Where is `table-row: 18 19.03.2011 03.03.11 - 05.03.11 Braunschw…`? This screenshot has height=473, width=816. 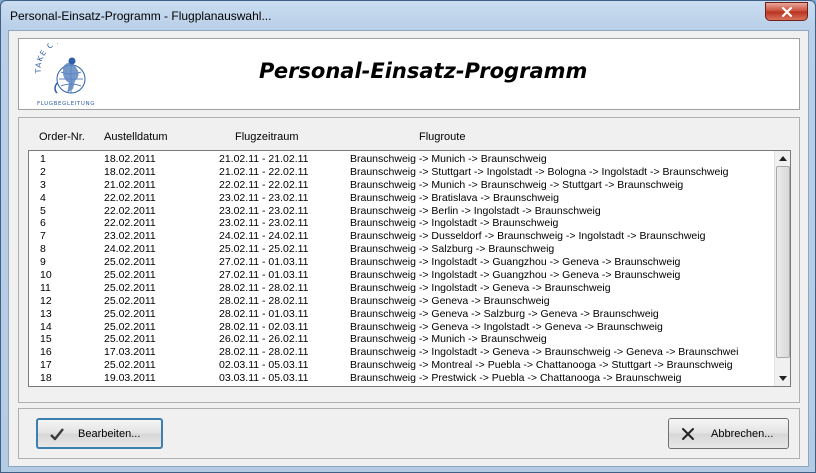 table-row: 18 19.03.2011 03.03.11 - 05.03.11 Braunschw… is located at coordinates (401, 378).